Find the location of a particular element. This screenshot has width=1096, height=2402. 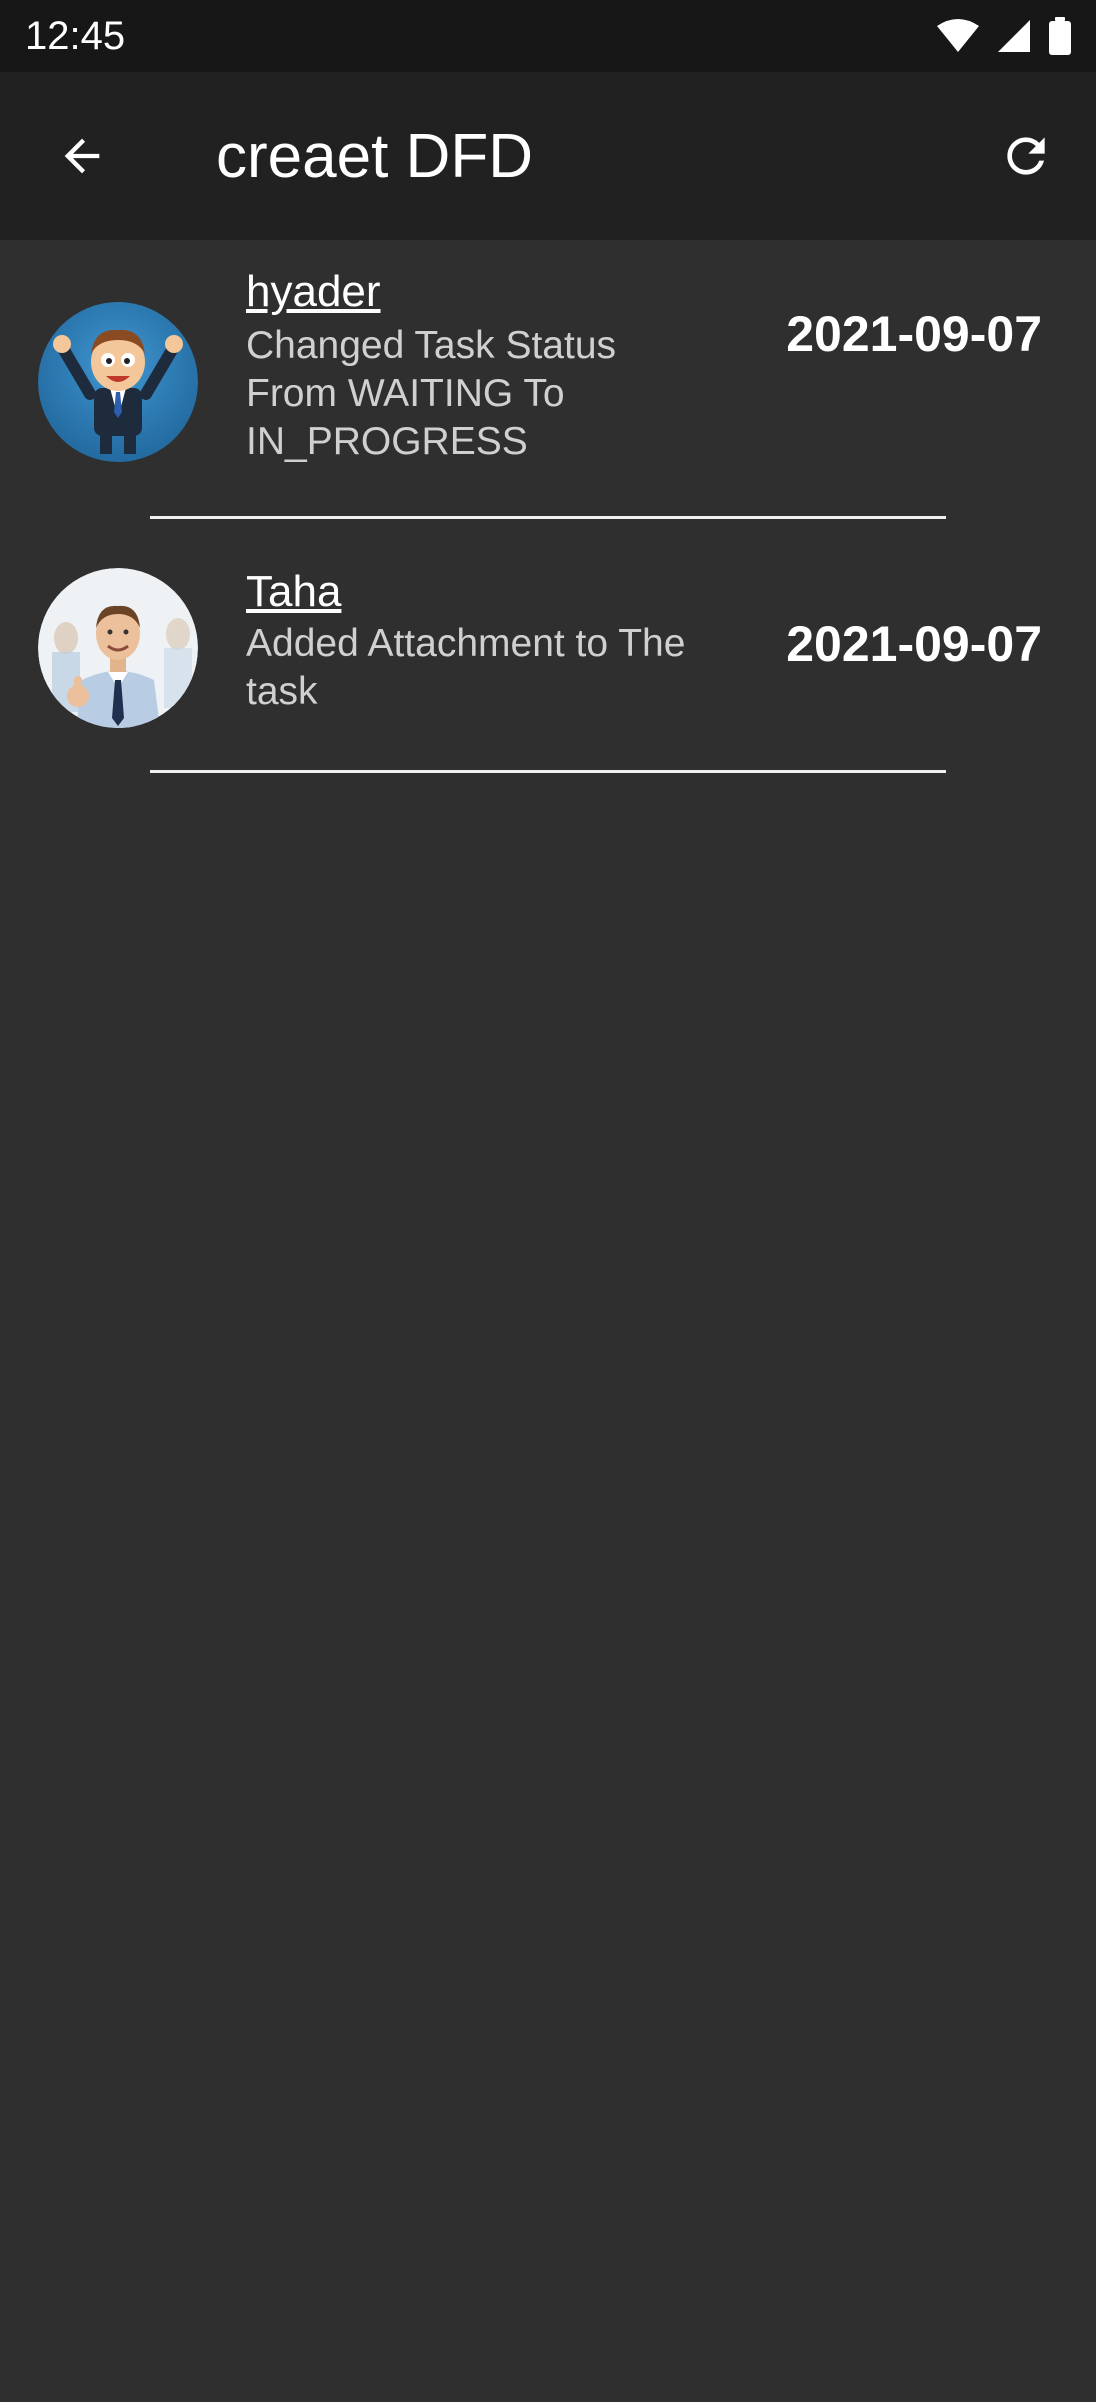

back-button is located at coordinates (82, 158).